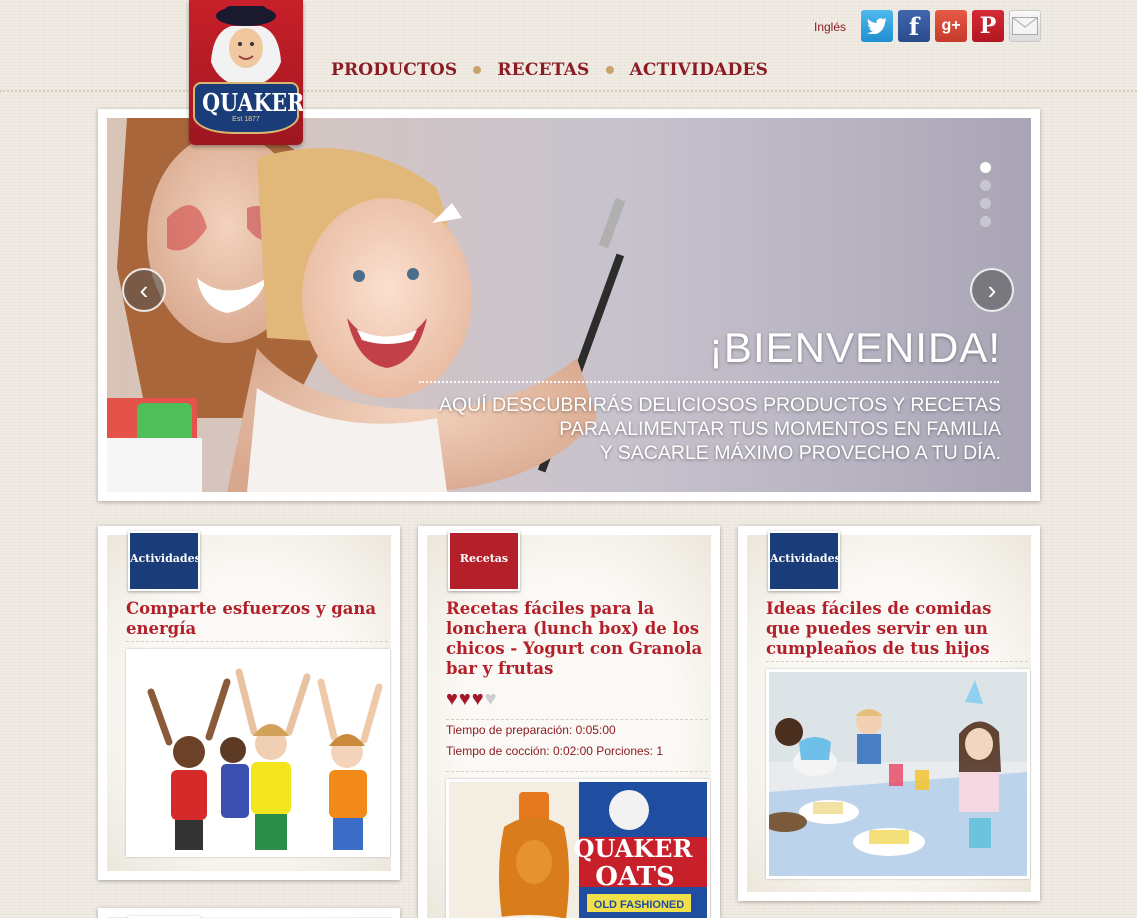 Image resolution: width=1137 pixels, height=918 pixels. What do you see at coordinates (699, 70) in the screenshot?
I see `nav-actividades: ACTIVIDADES` at bounding box center [699, 70].